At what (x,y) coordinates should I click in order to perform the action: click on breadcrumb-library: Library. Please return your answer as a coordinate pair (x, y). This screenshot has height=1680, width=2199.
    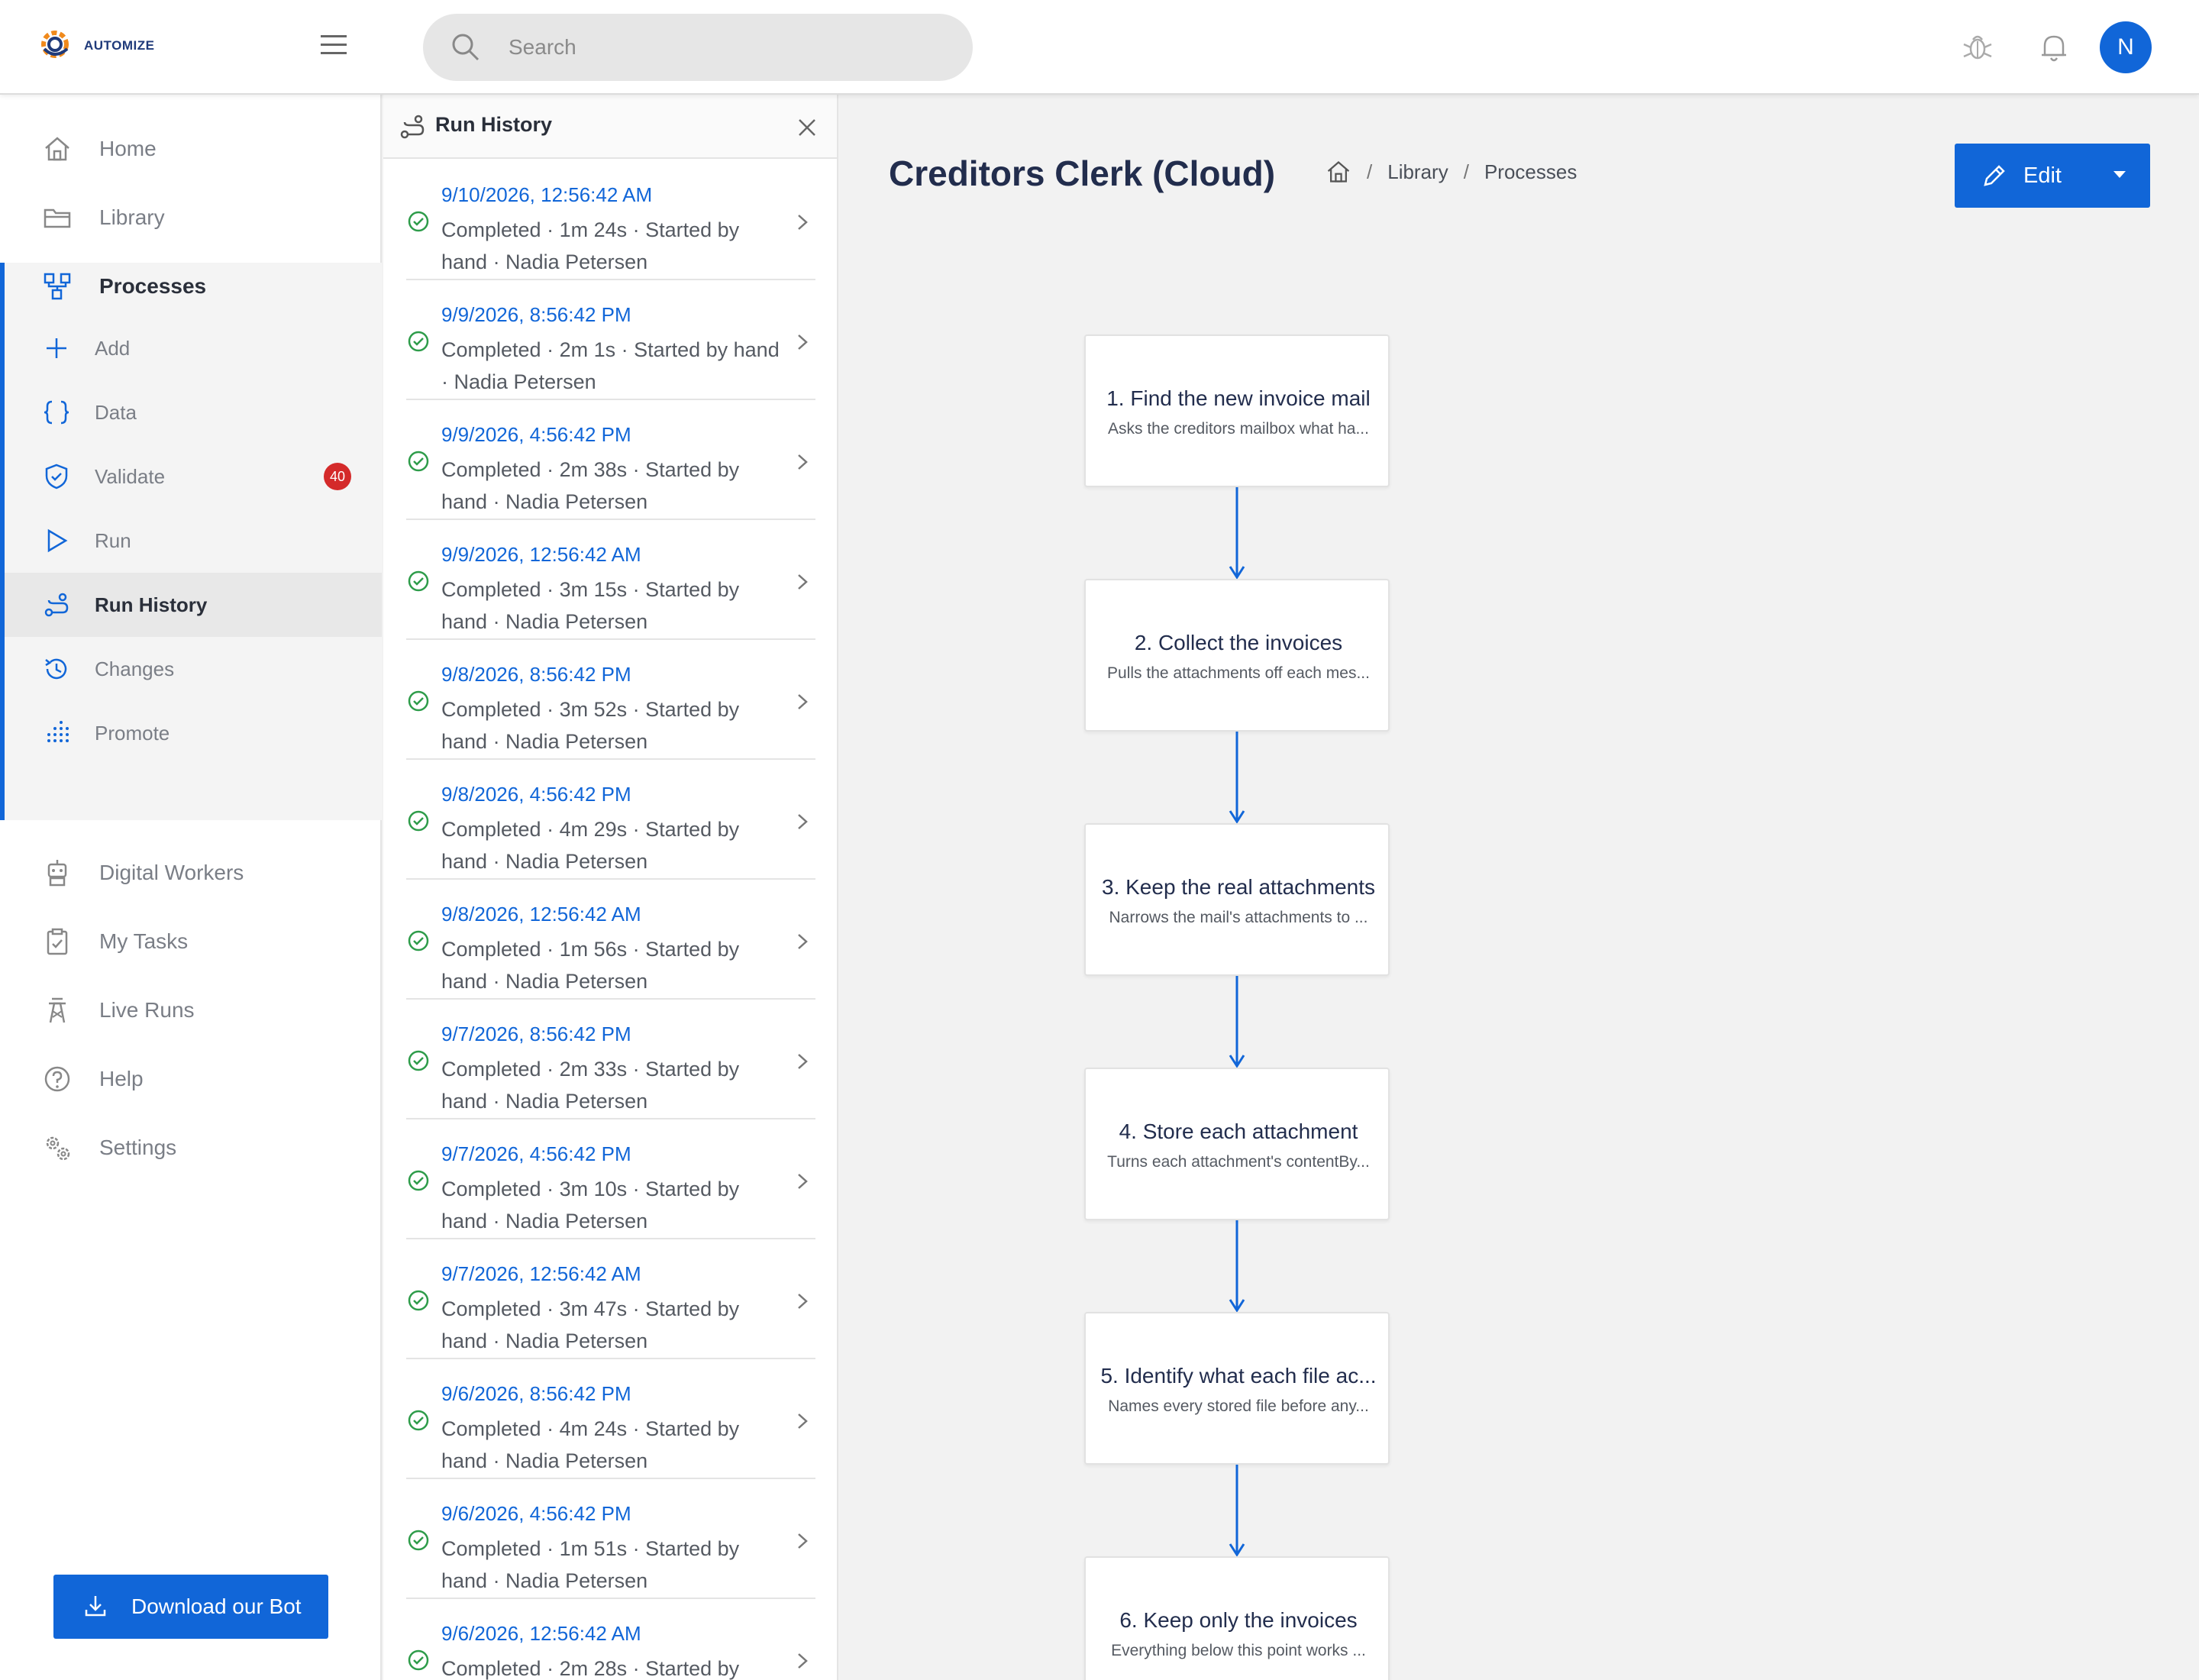
    Looking at the image, I should click on (1418, 172).